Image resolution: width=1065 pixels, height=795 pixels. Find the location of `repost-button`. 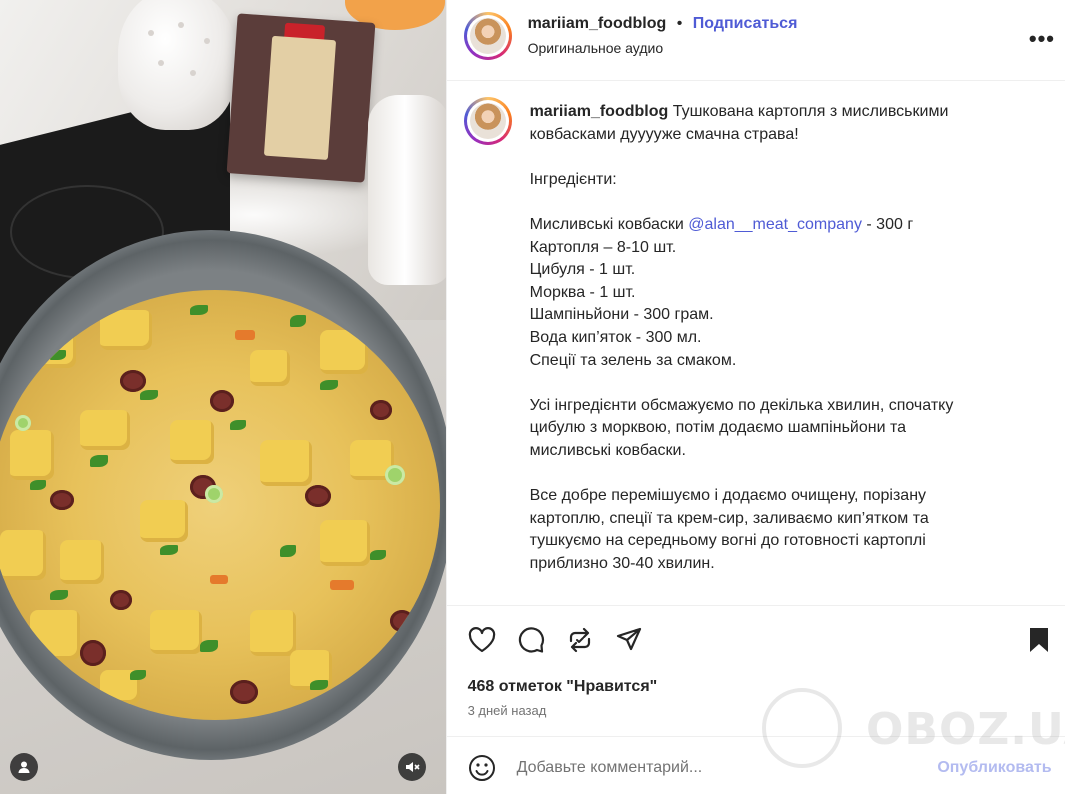

repost-button is located at coordinates (580, 640).